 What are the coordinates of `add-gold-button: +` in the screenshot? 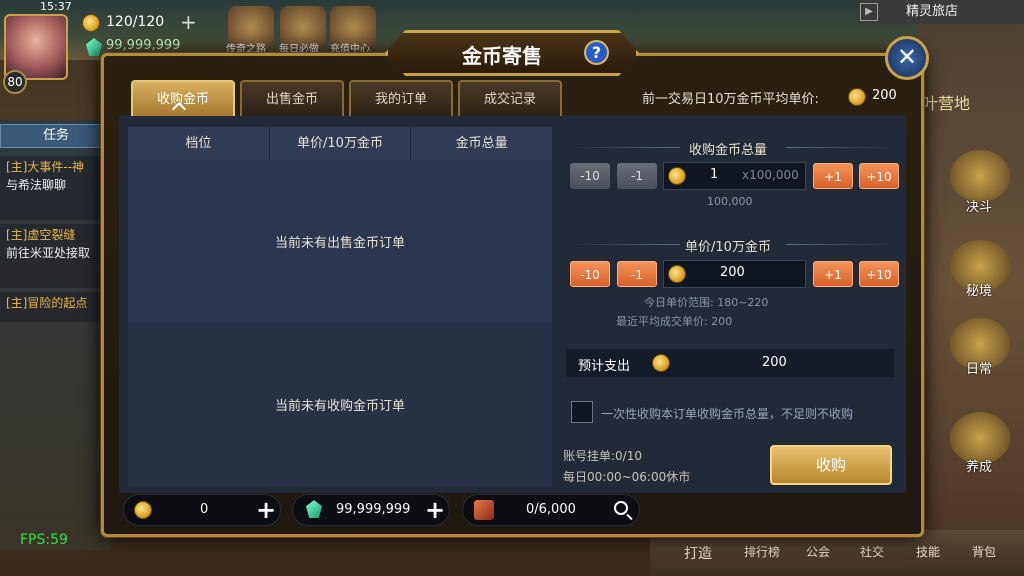 It's located at (266, 510).